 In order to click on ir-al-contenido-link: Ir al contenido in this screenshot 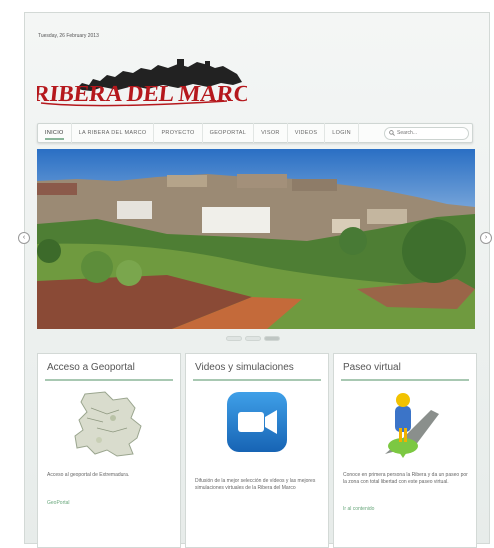, I will do `click(358, 509)`.